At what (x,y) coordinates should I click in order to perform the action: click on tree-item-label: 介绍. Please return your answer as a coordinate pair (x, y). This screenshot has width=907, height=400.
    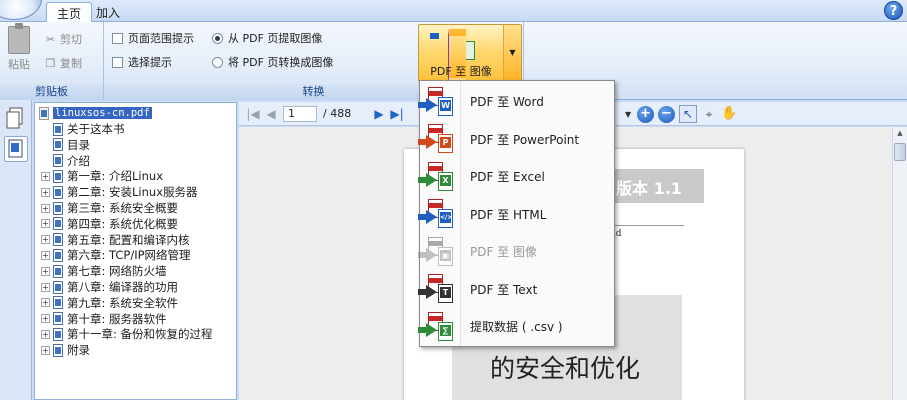
    Looking at the image, I should click on (78, 160).